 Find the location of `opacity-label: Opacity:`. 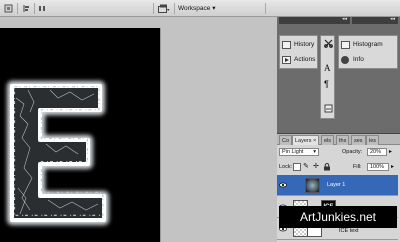

opacity-label: Opacity: is located at coordinates (352, 152).